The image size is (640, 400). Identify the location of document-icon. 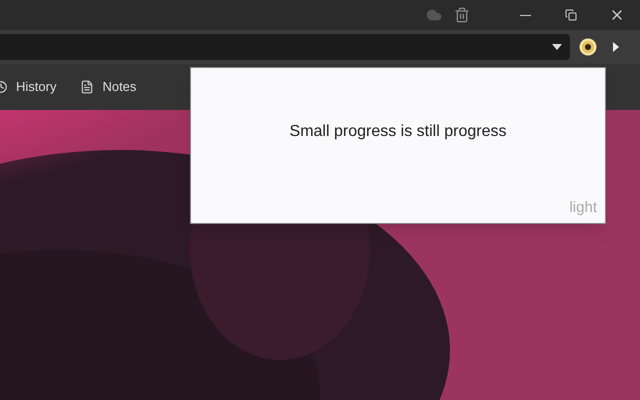
(87, 87).